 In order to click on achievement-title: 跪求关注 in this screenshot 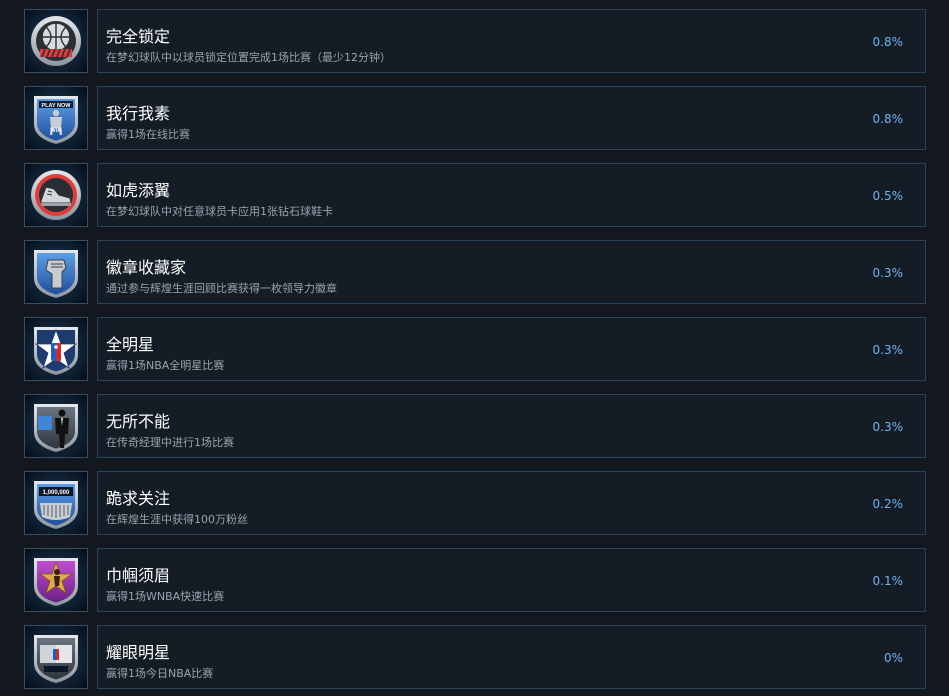, I will do `click(138, 498)`.